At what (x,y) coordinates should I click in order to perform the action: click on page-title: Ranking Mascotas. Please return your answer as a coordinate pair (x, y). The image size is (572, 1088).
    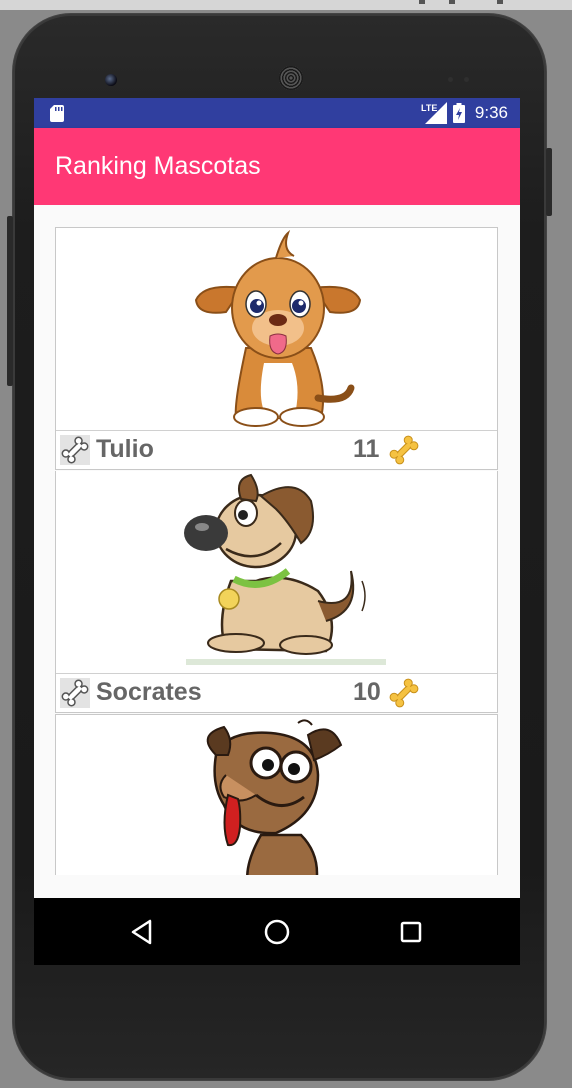
    Looking at the image, I should click on (158, 166).